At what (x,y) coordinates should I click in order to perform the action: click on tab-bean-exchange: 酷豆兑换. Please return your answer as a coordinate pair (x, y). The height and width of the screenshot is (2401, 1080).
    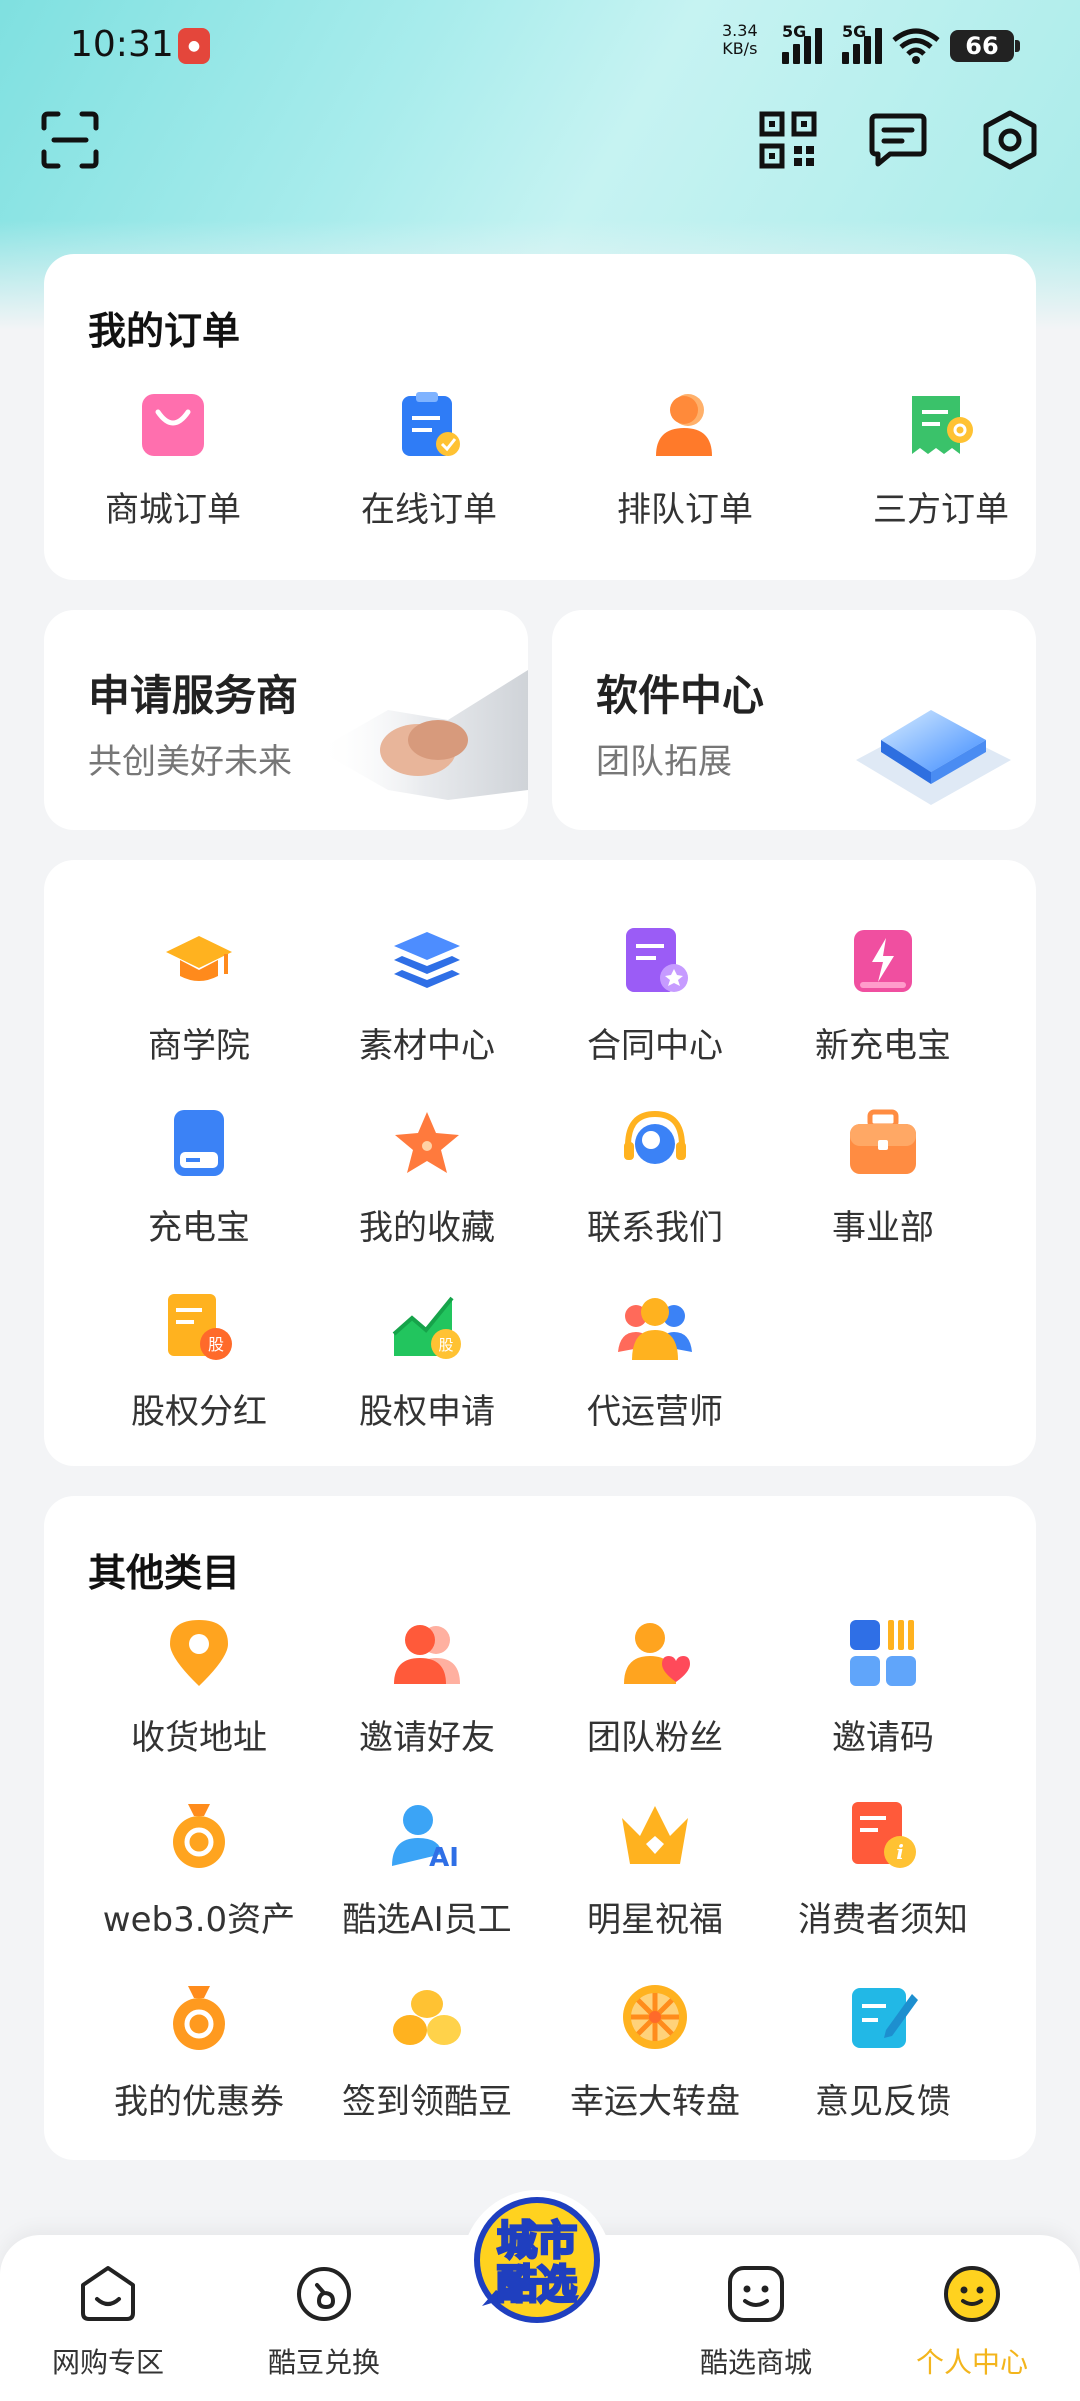
    Looking at the image, I should click on (324, 2322).